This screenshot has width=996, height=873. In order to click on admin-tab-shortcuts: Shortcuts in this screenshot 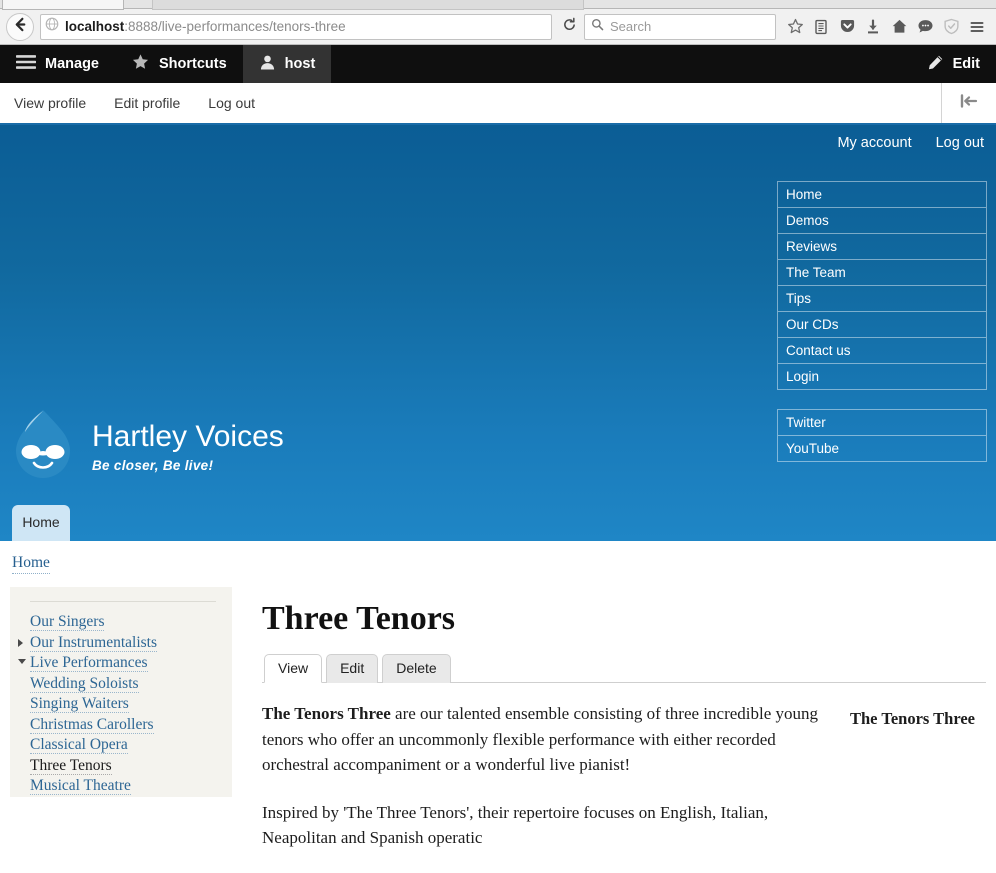, I will do `click(179, 64)`.